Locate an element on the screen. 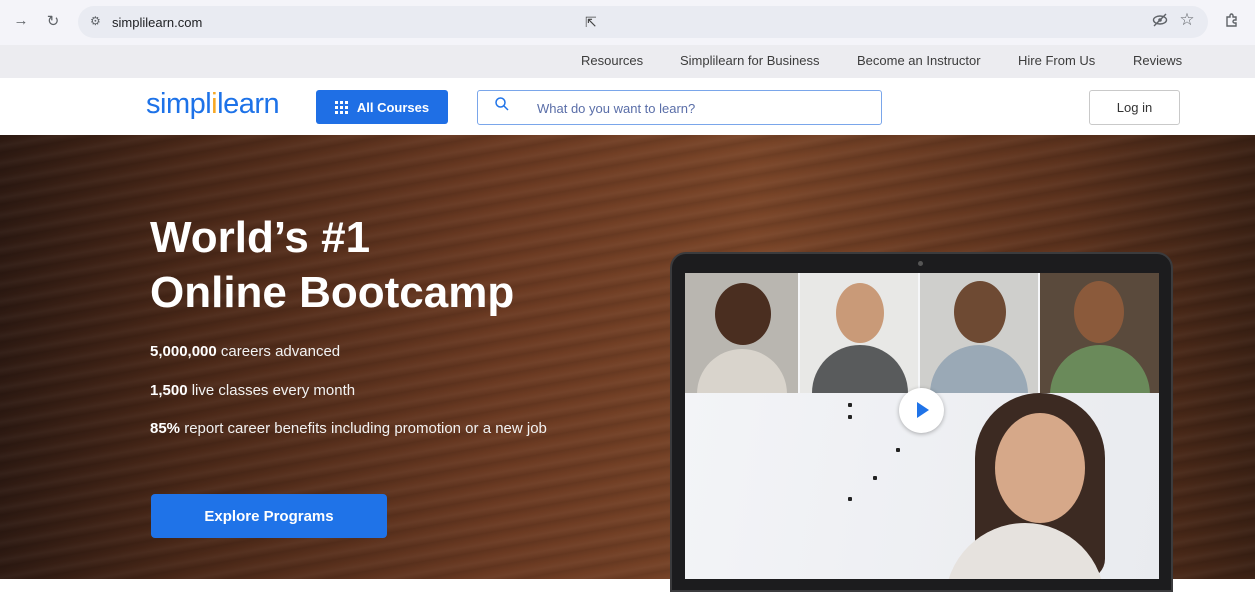 The height and width of the screenshot is (592, 1255). stat-value: 5,000,000 is located at coordinates (183, 351).